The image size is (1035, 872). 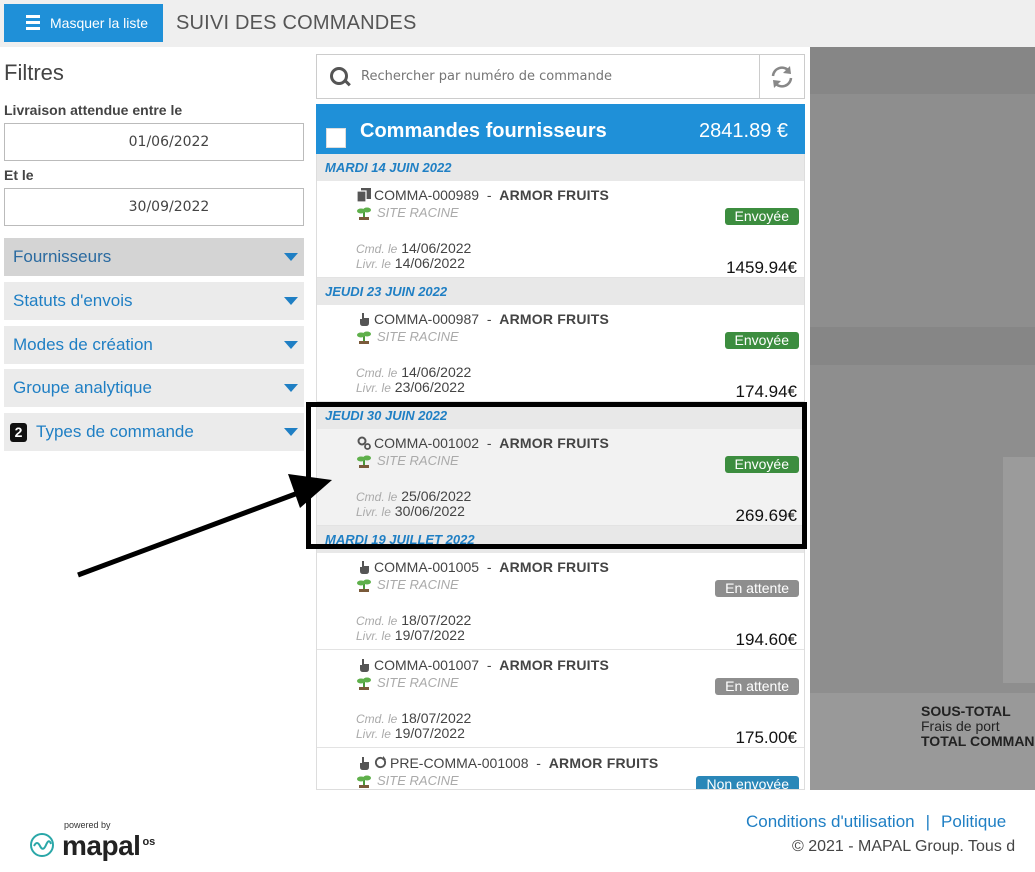 I want to click on order-number: PRE-COMMA-001008, so click(x=459, y=763).